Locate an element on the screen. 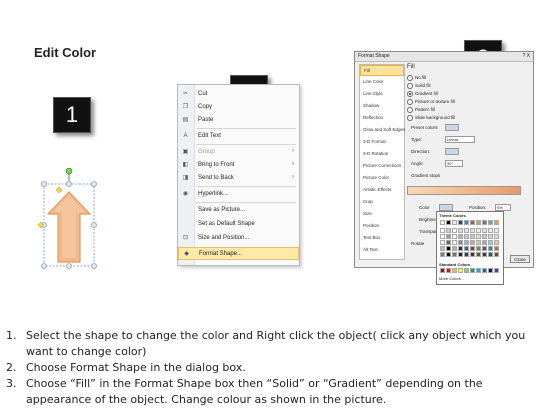 The width and height of the screenshot is (560, 420). category-line-style: Line Style is located at coordinates (382, 94).